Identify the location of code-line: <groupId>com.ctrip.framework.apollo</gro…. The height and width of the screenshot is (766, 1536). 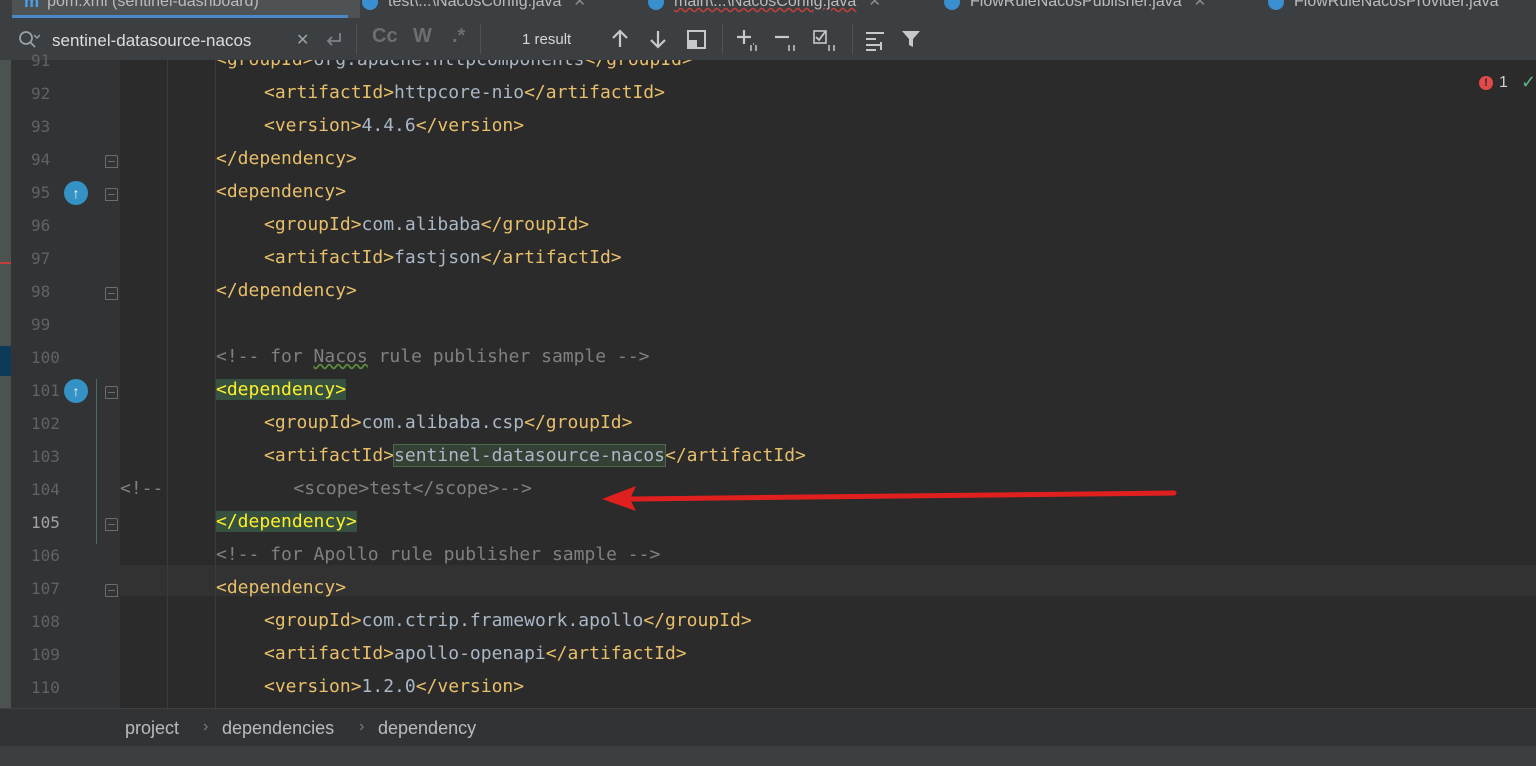
(508, 620).